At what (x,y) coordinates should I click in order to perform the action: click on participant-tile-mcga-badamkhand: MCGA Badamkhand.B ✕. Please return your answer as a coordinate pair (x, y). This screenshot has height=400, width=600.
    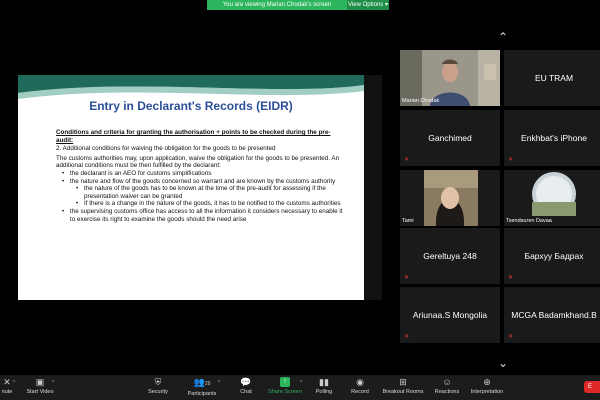
    Looking at the image, I should click on (552, 315).